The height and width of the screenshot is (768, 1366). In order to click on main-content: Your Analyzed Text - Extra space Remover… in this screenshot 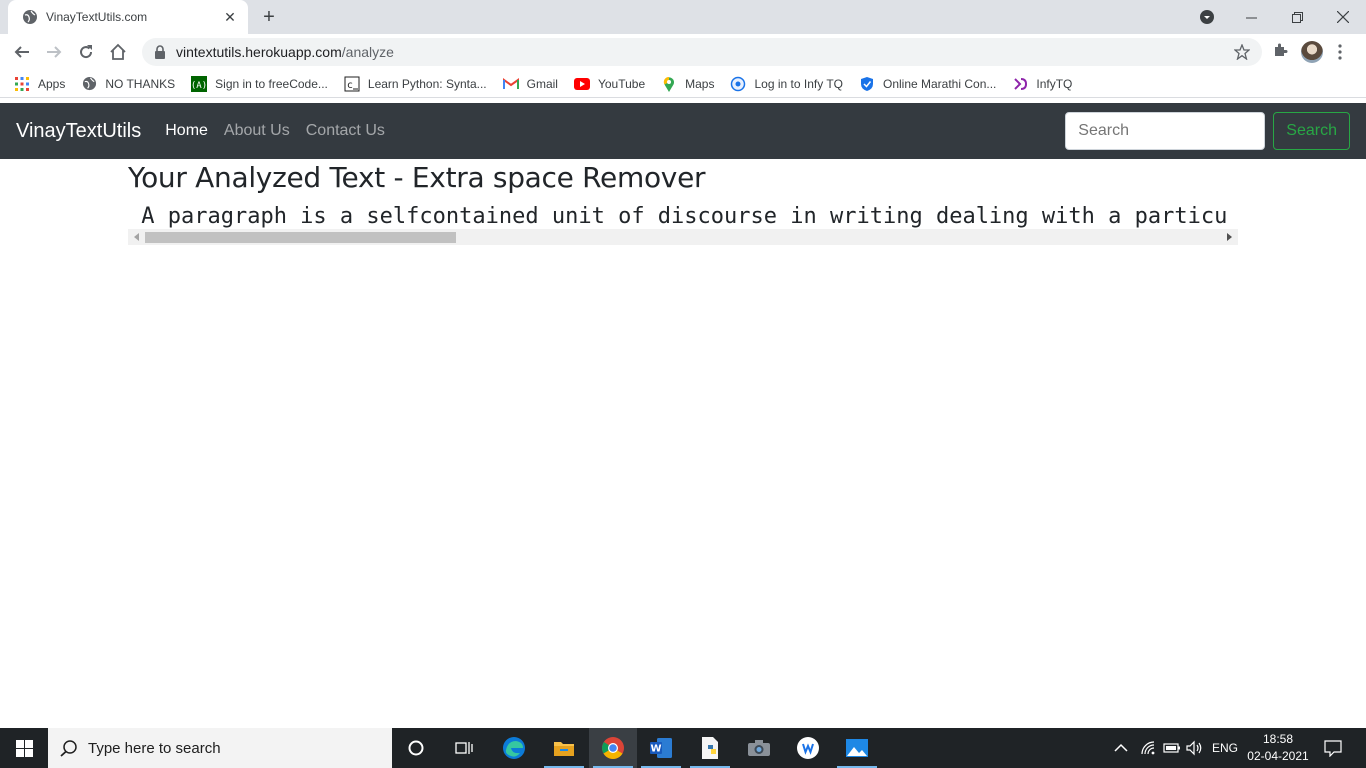, I will do `click(683, 202)`.